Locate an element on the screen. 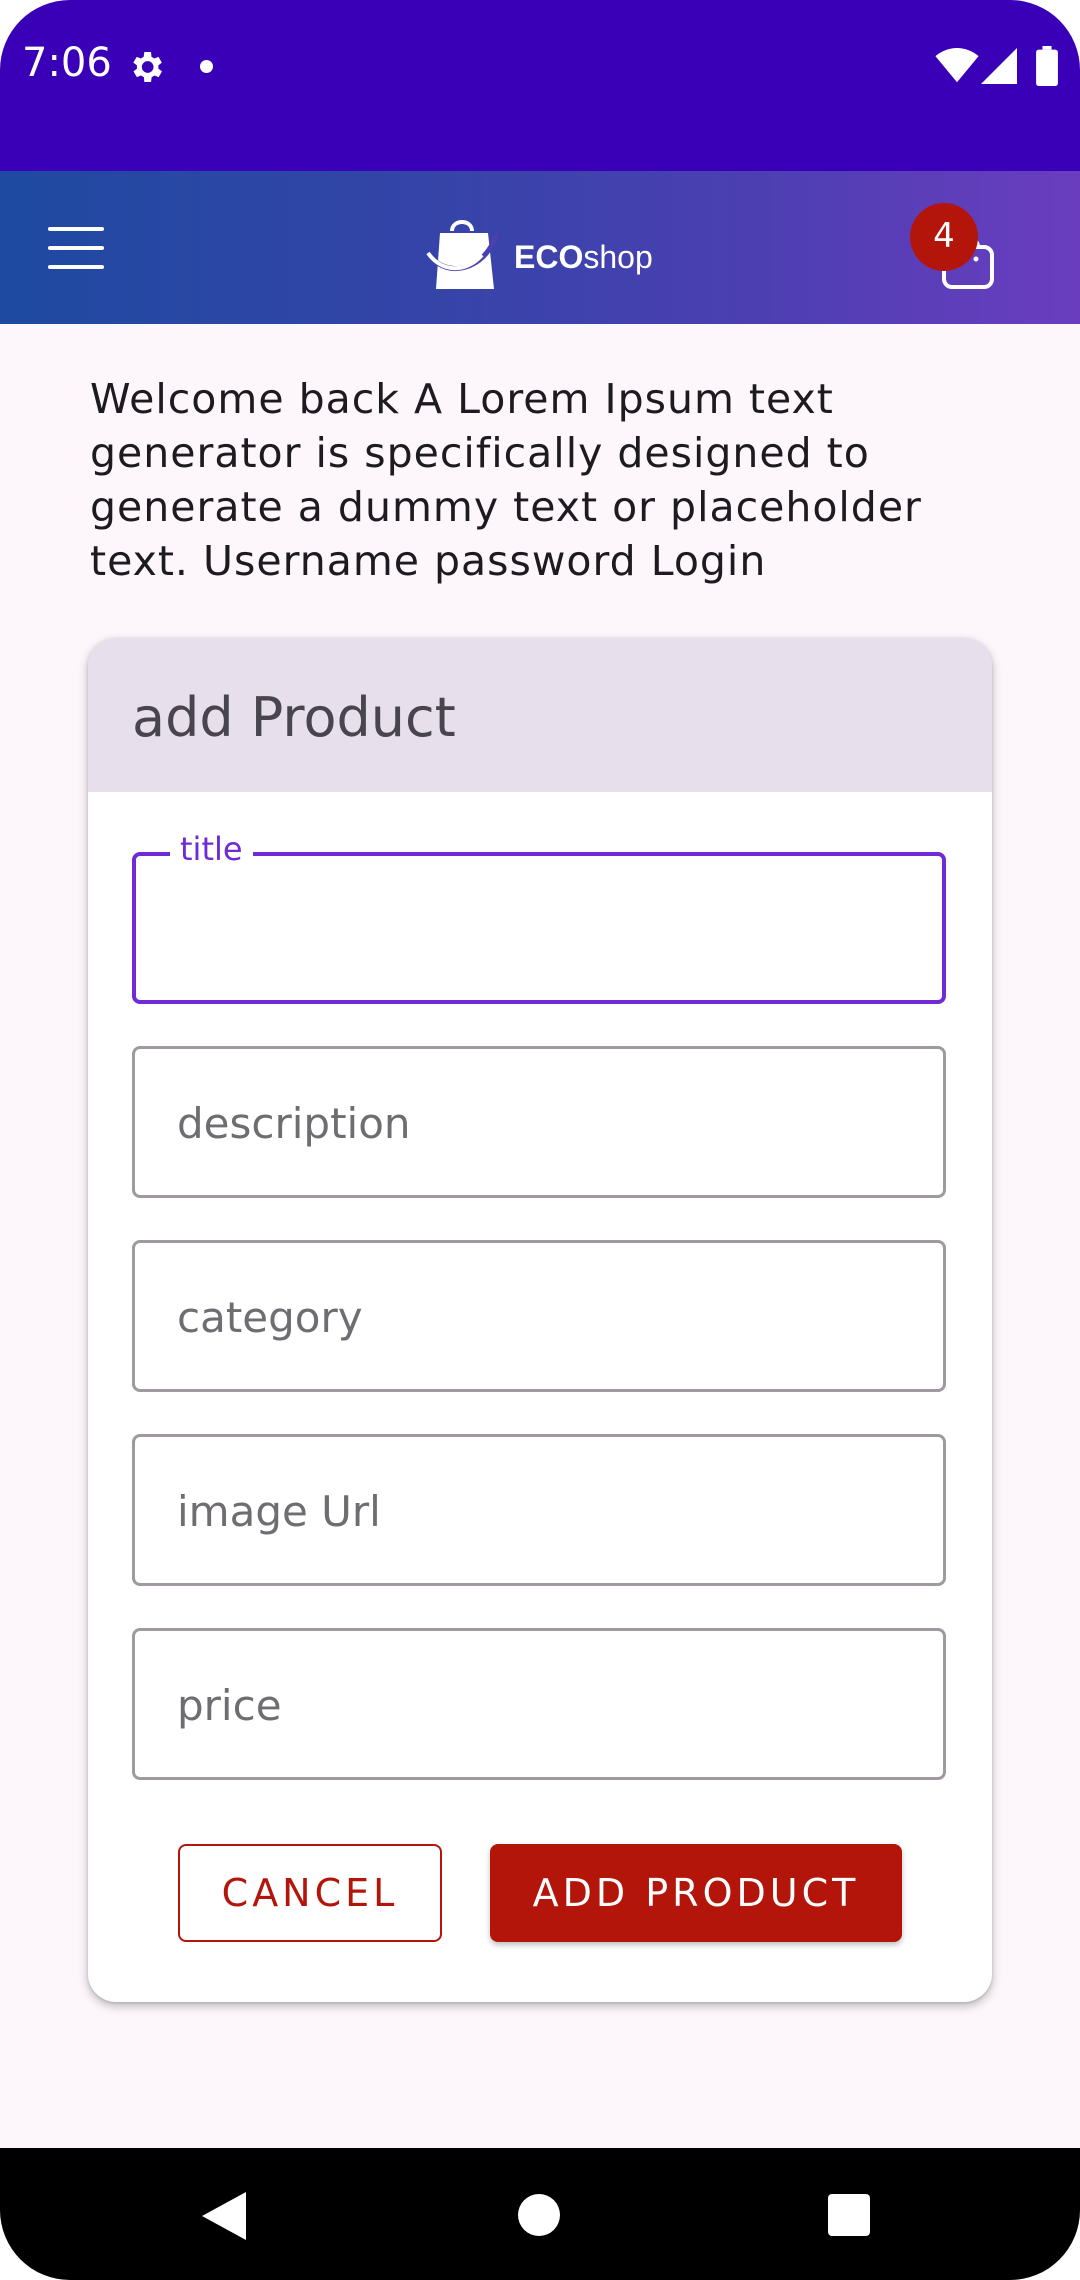 The image size is (1080, 2280). category-field: category is located at coordinates (539, 1316).